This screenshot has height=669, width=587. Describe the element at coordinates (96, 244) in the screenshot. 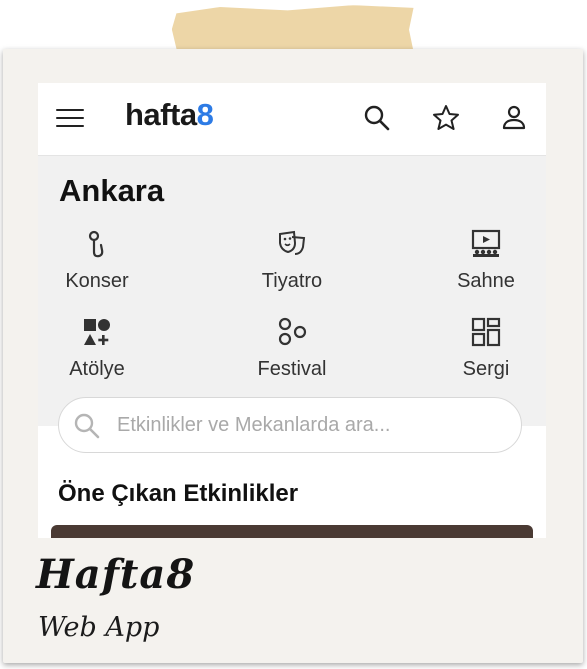

I see `microphone-icon` at that location.